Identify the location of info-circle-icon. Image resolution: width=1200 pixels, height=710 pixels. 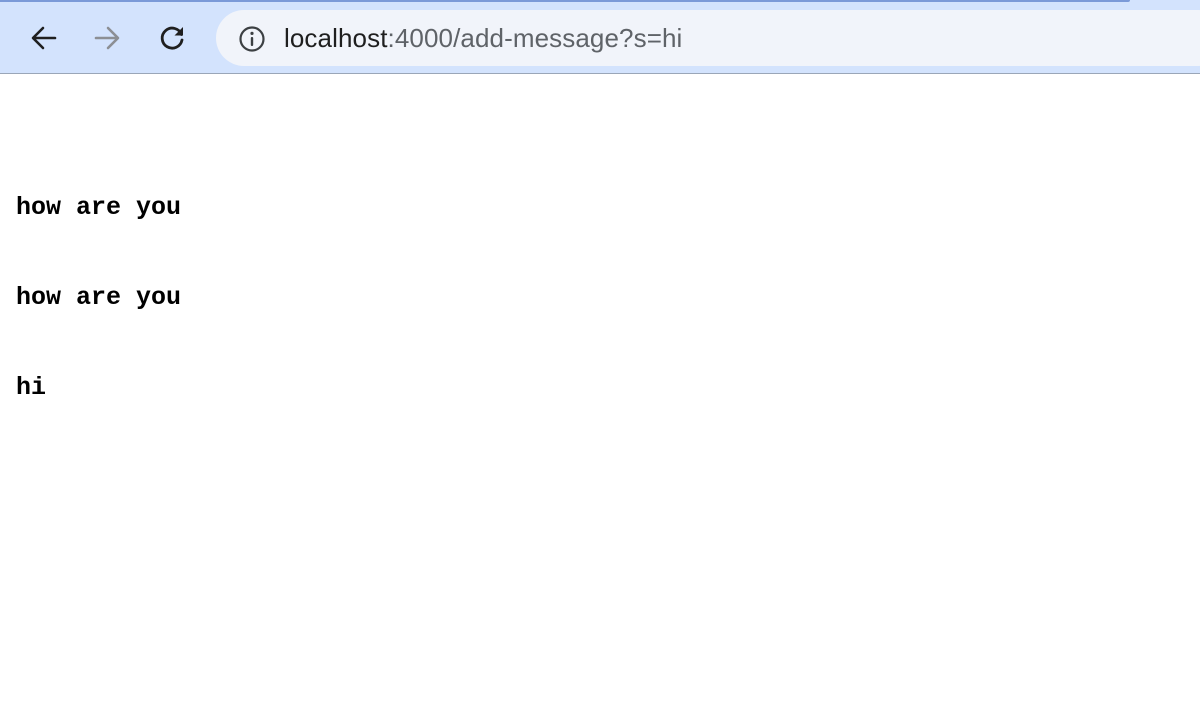
(252, 39).